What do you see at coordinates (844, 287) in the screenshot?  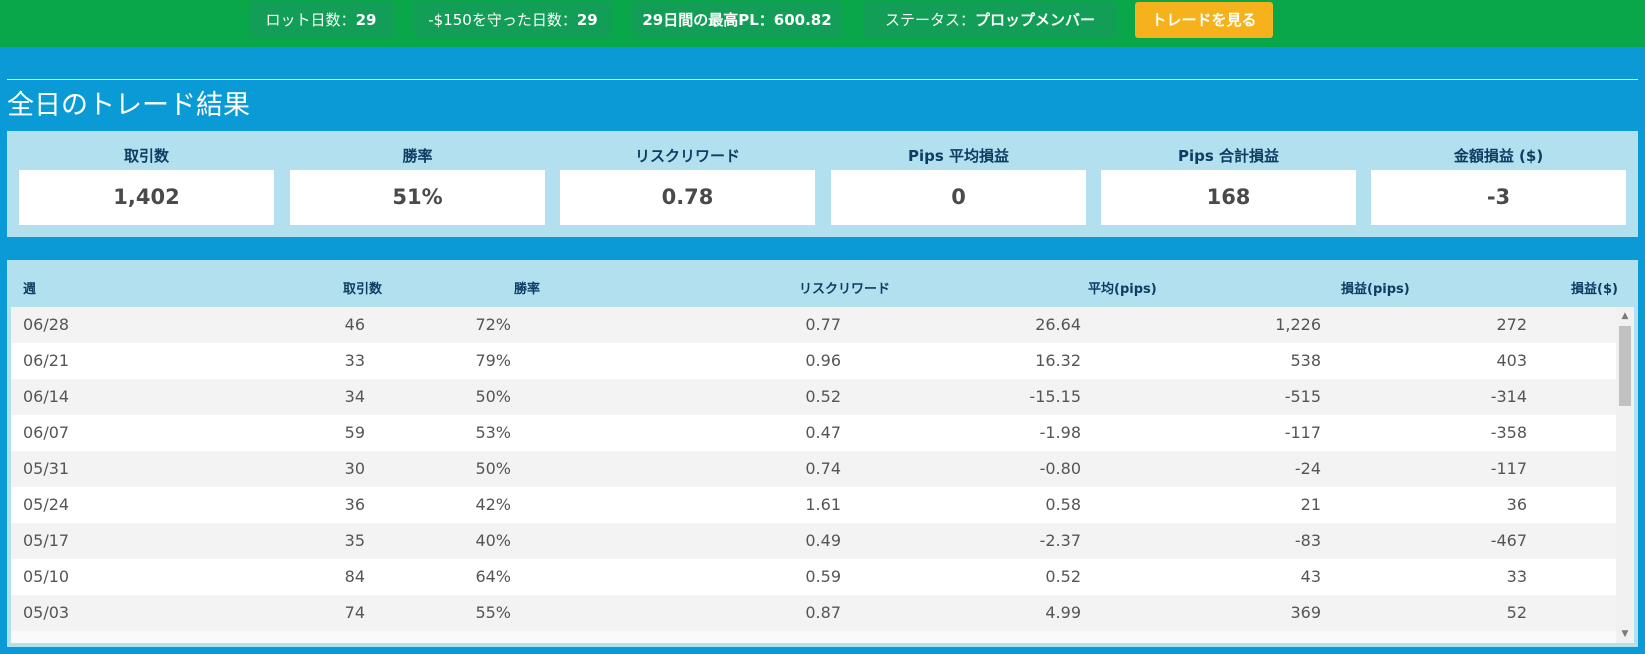 I see `header-risk-reward: リスクリワード` at bounding box center [844, 287].